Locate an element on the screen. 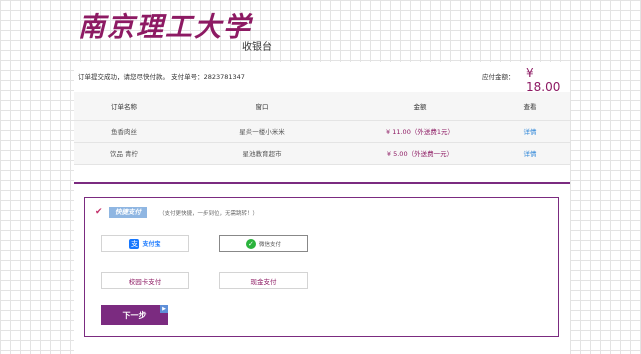  amount-value: ¥ 18.00 is located at coordinates (543, 80).